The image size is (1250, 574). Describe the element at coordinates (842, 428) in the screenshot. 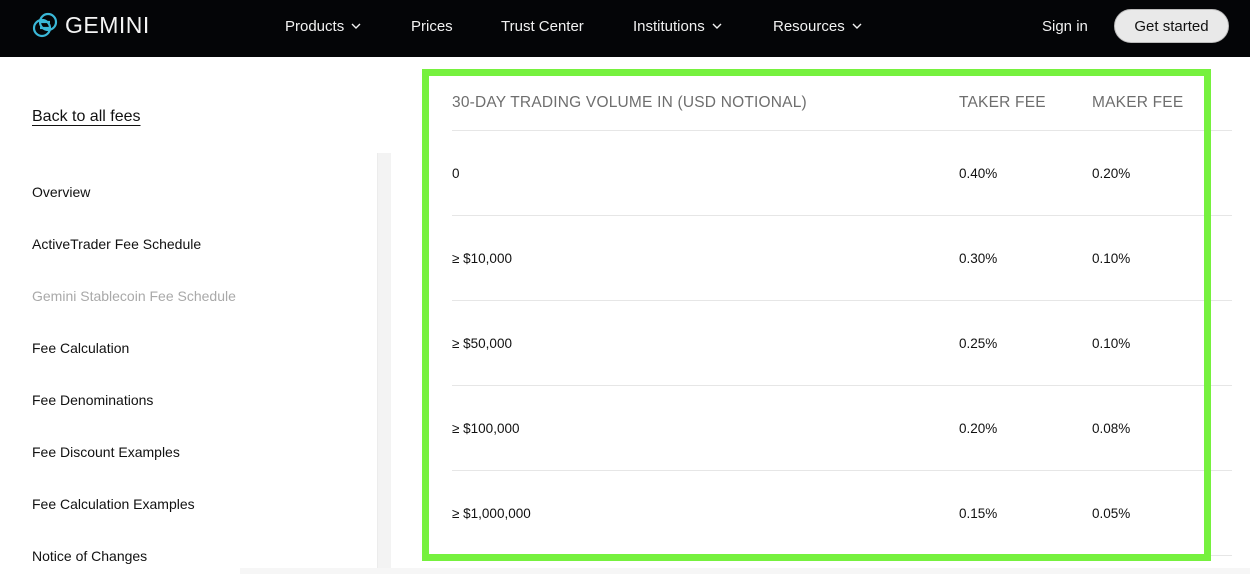

I see `table-row: ≥ $100,000 0.20% 0.08%` at that location.